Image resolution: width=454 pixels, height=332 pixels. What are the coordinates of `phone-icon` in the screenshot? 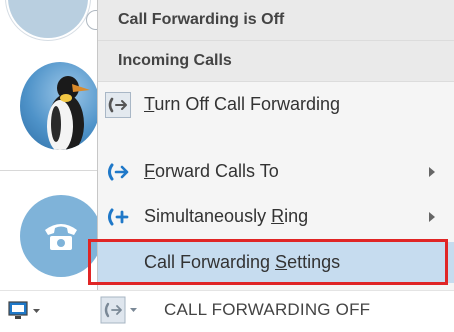 It's located at (61, 237).